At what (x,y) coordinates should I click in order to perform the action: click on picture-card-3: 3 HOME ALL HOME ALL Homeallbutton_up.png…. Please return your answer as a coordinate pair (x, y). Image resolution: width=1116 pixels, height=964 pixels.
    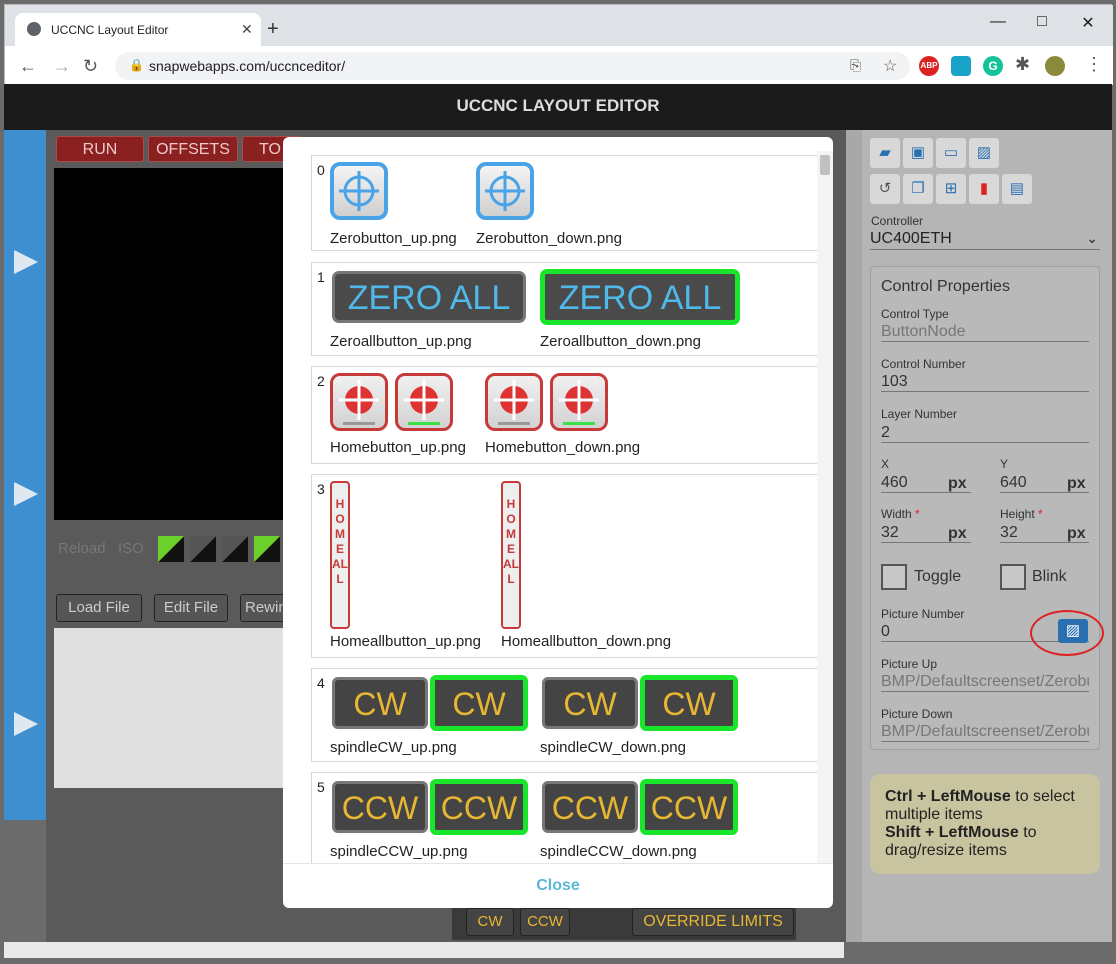
    Looking at the image, I should click on (565, 566).